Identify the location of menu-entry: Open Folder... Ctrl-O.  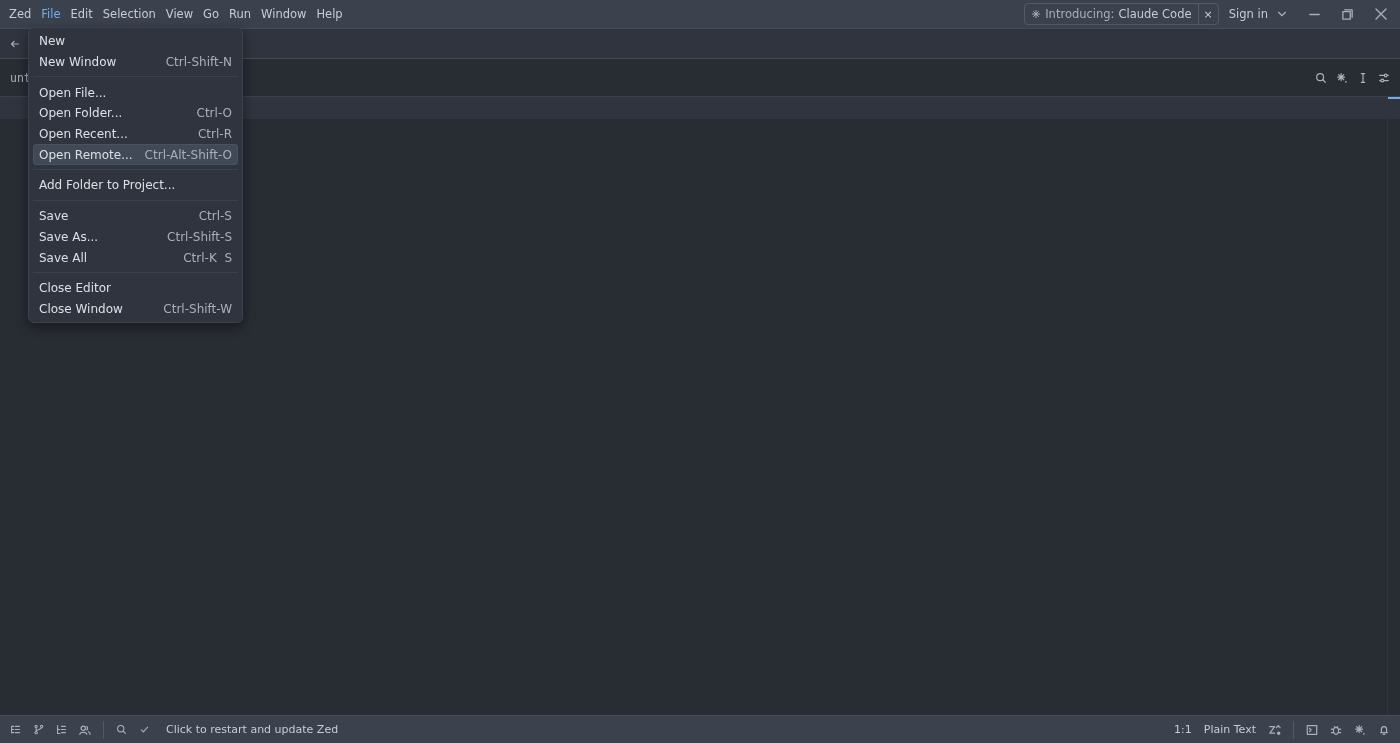
(135, 113).